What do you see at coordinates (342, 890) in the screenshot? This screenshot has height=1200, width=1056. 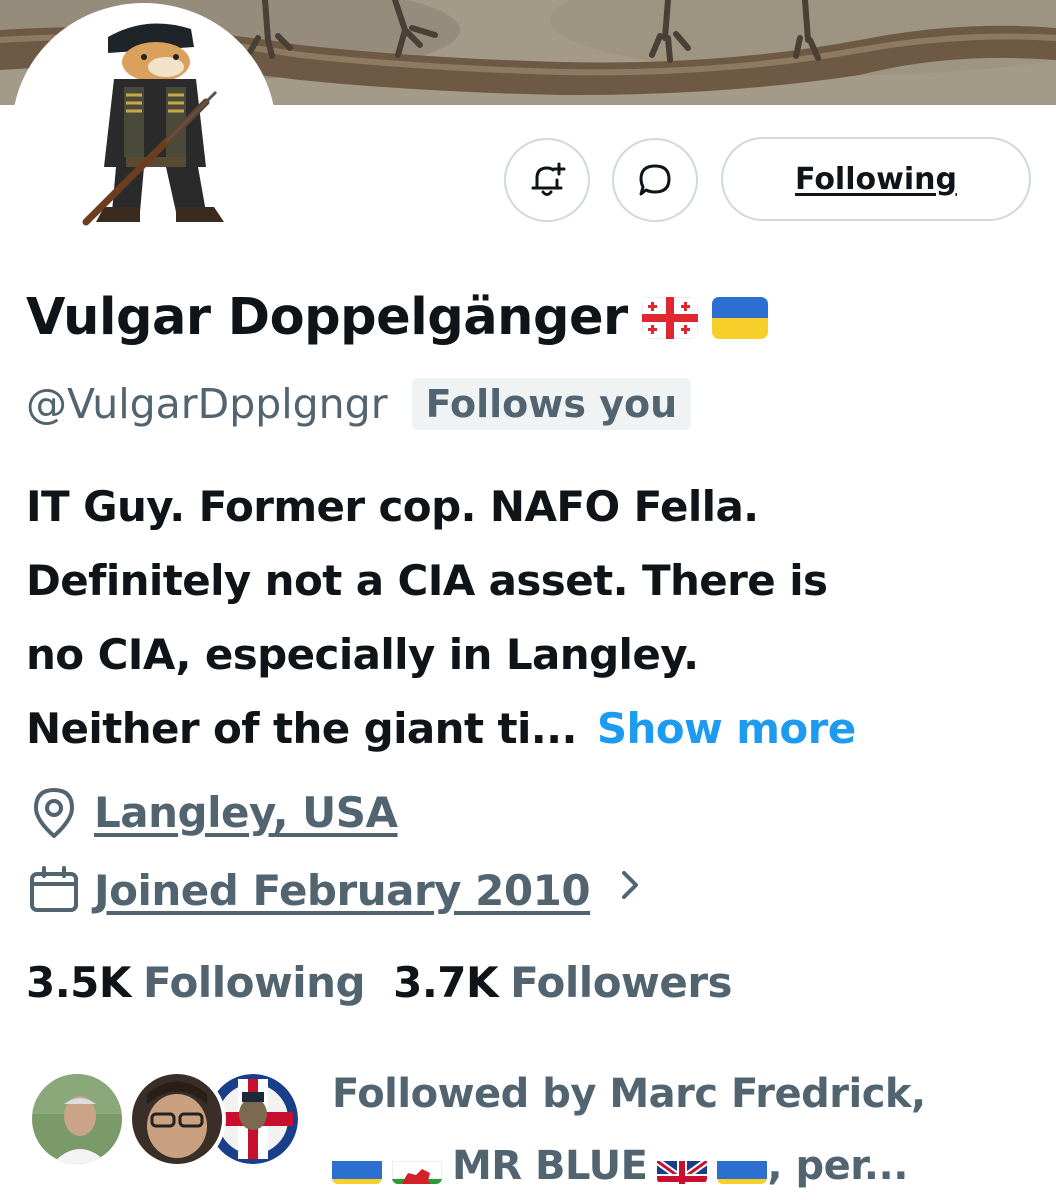 I see `joined-date-link: Joined February 2010` at bounding box center [342, 890].